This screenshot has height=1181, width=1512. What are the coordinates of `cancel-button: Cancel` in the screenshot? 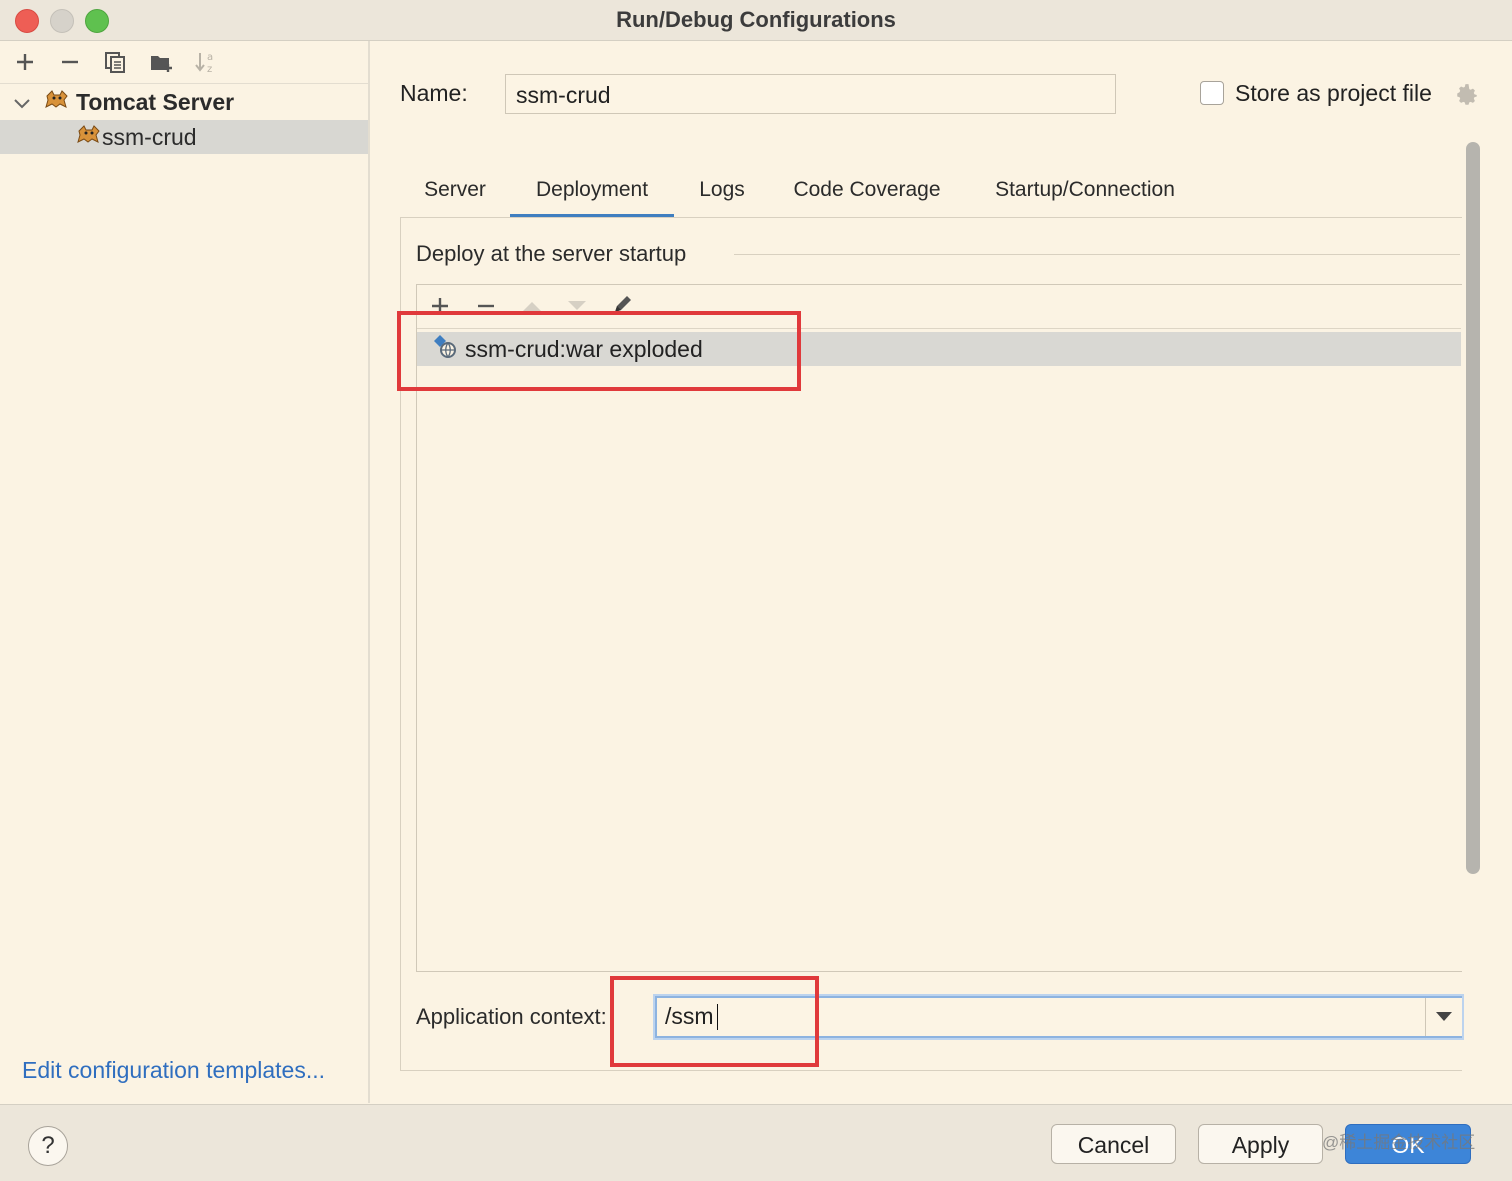 It's located at (1113, 1144).